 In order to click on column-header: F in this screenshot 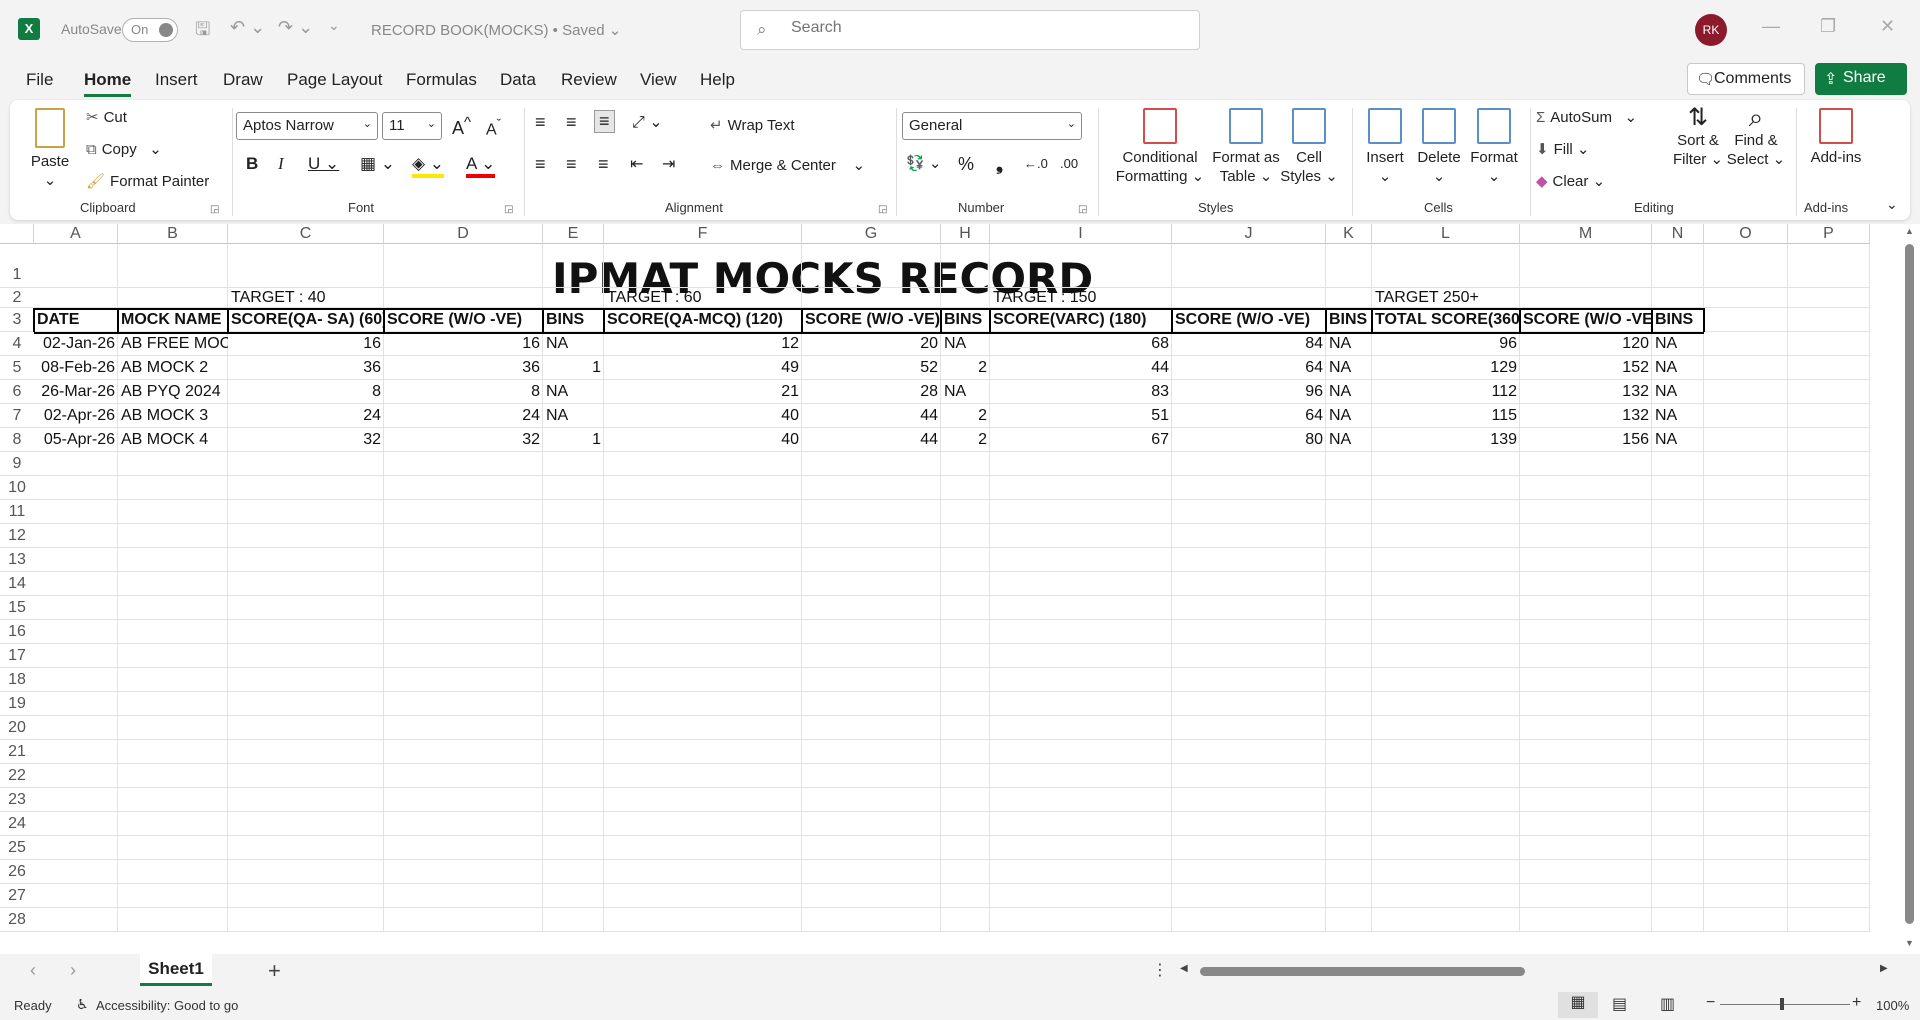, I will do `click(703, 234)`.